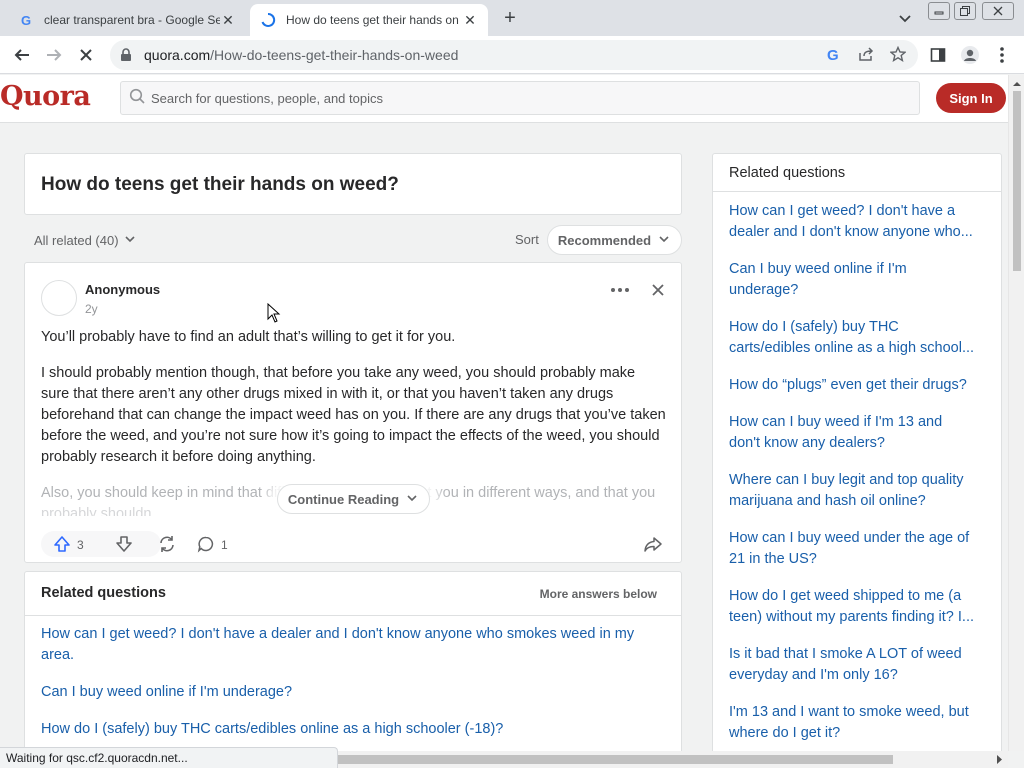  Describe the element at coordinates (85, 240) in the screenshot. I see `all-related-filter: All related (40)` at that location.